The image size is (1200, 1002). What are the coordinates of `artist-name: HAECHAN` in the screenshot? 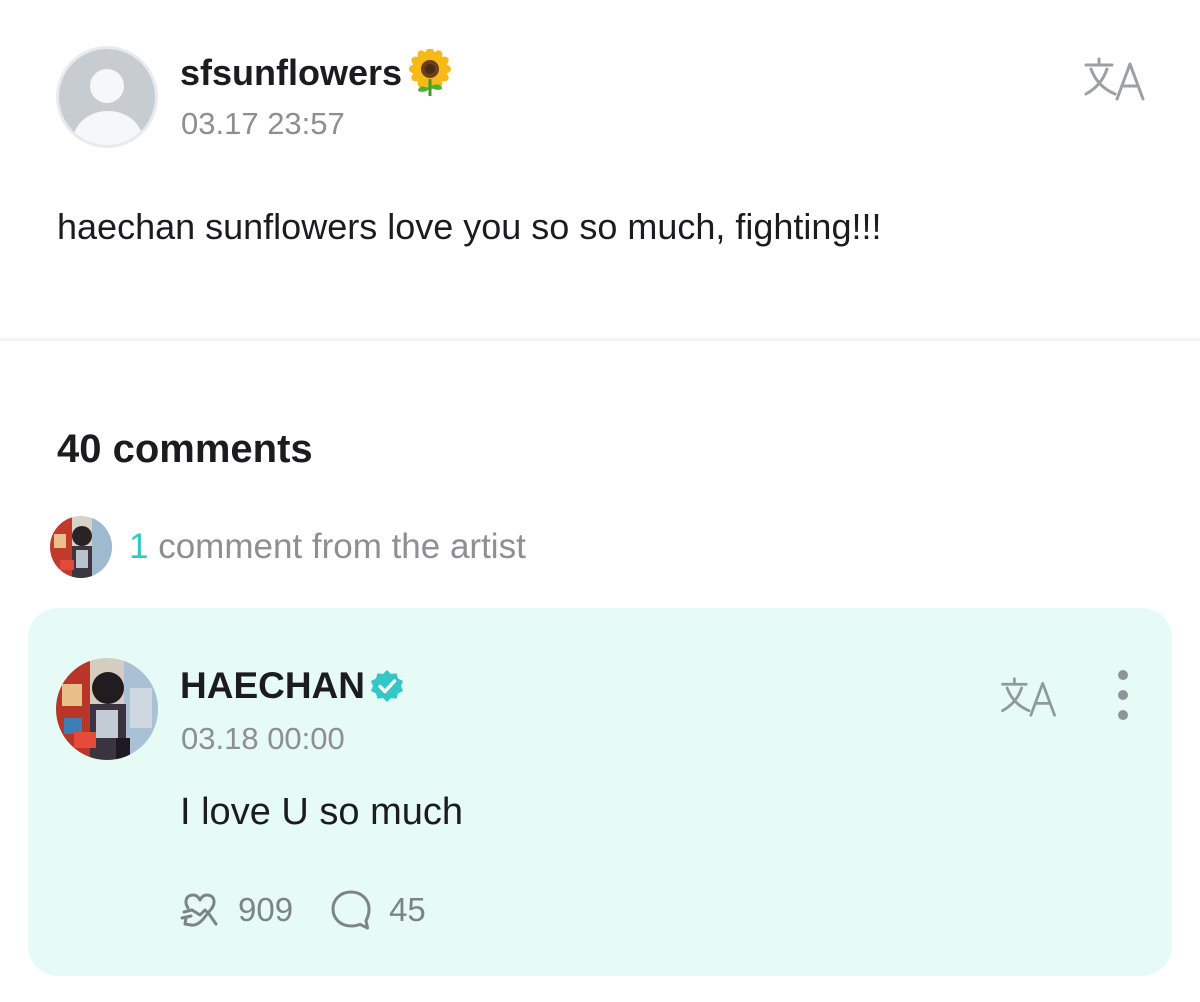 It's located at (272, 685).